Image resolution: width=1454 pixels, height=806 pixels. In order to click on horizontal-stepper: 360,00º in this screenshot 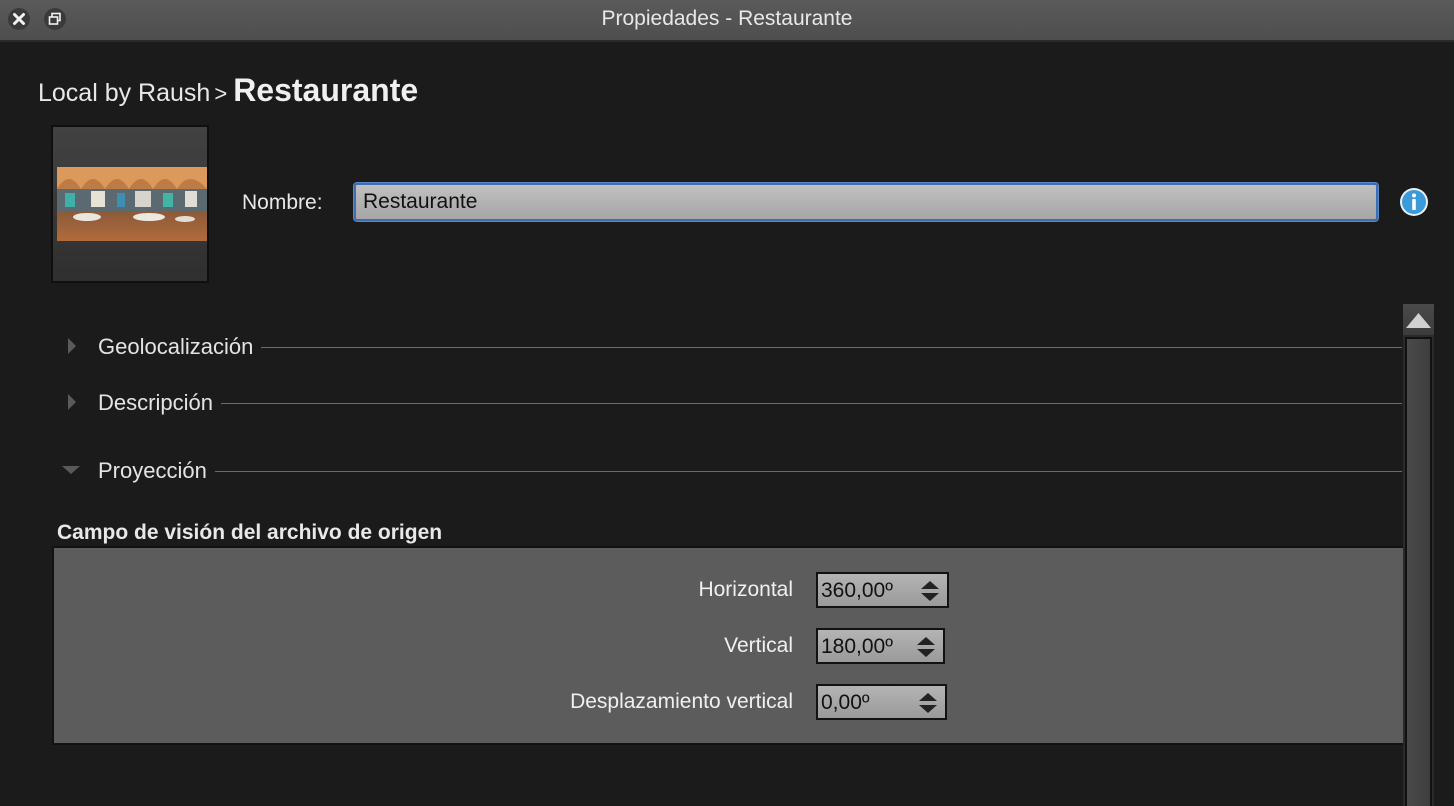, I will do `click(882, 590)`.